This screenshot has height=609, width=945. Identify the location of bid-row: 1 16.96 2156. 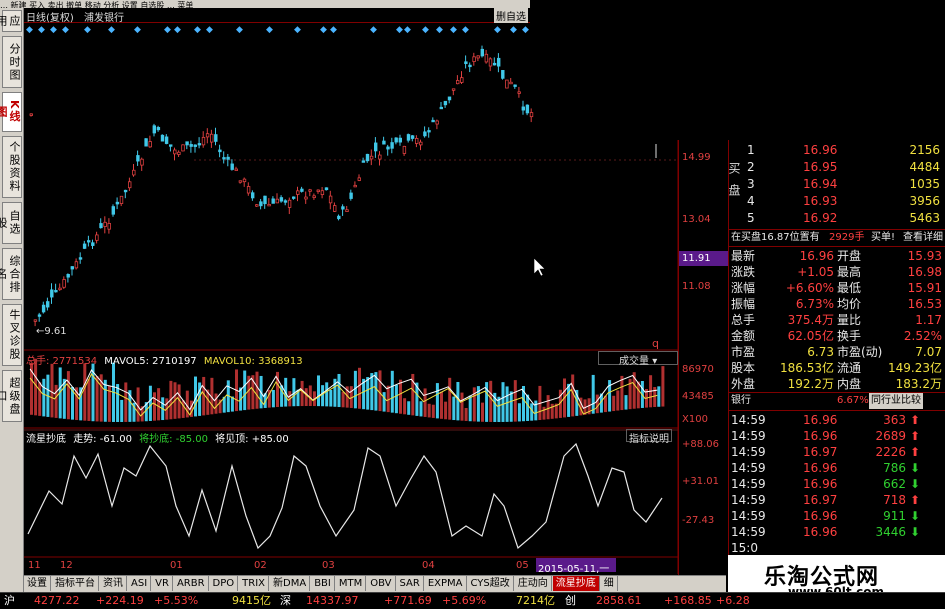
(837, 150).